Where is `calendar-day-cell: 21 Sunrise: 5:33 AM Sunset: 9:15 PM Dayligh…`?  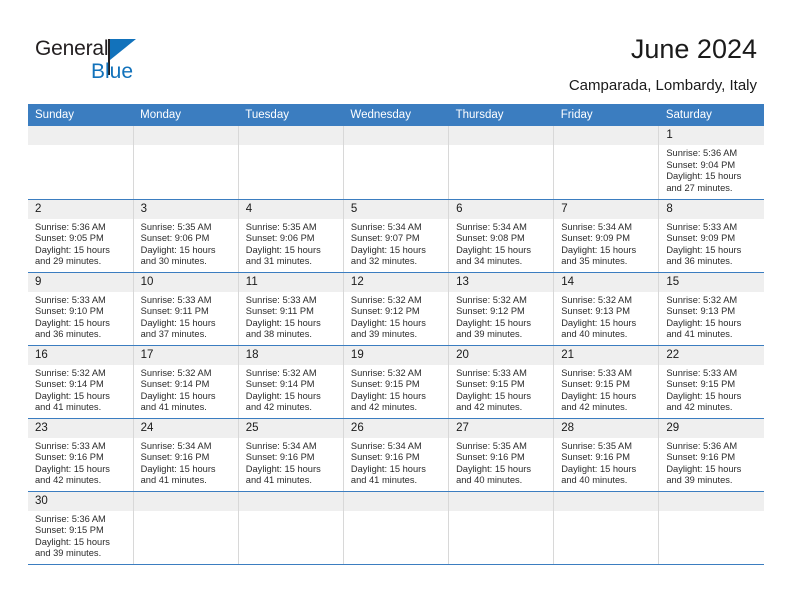
calendar-day-cell: 21 Sunrise: 5:33 AM Sunset: 9:15 PM Dayligh… is located at coordinates (606, 382).